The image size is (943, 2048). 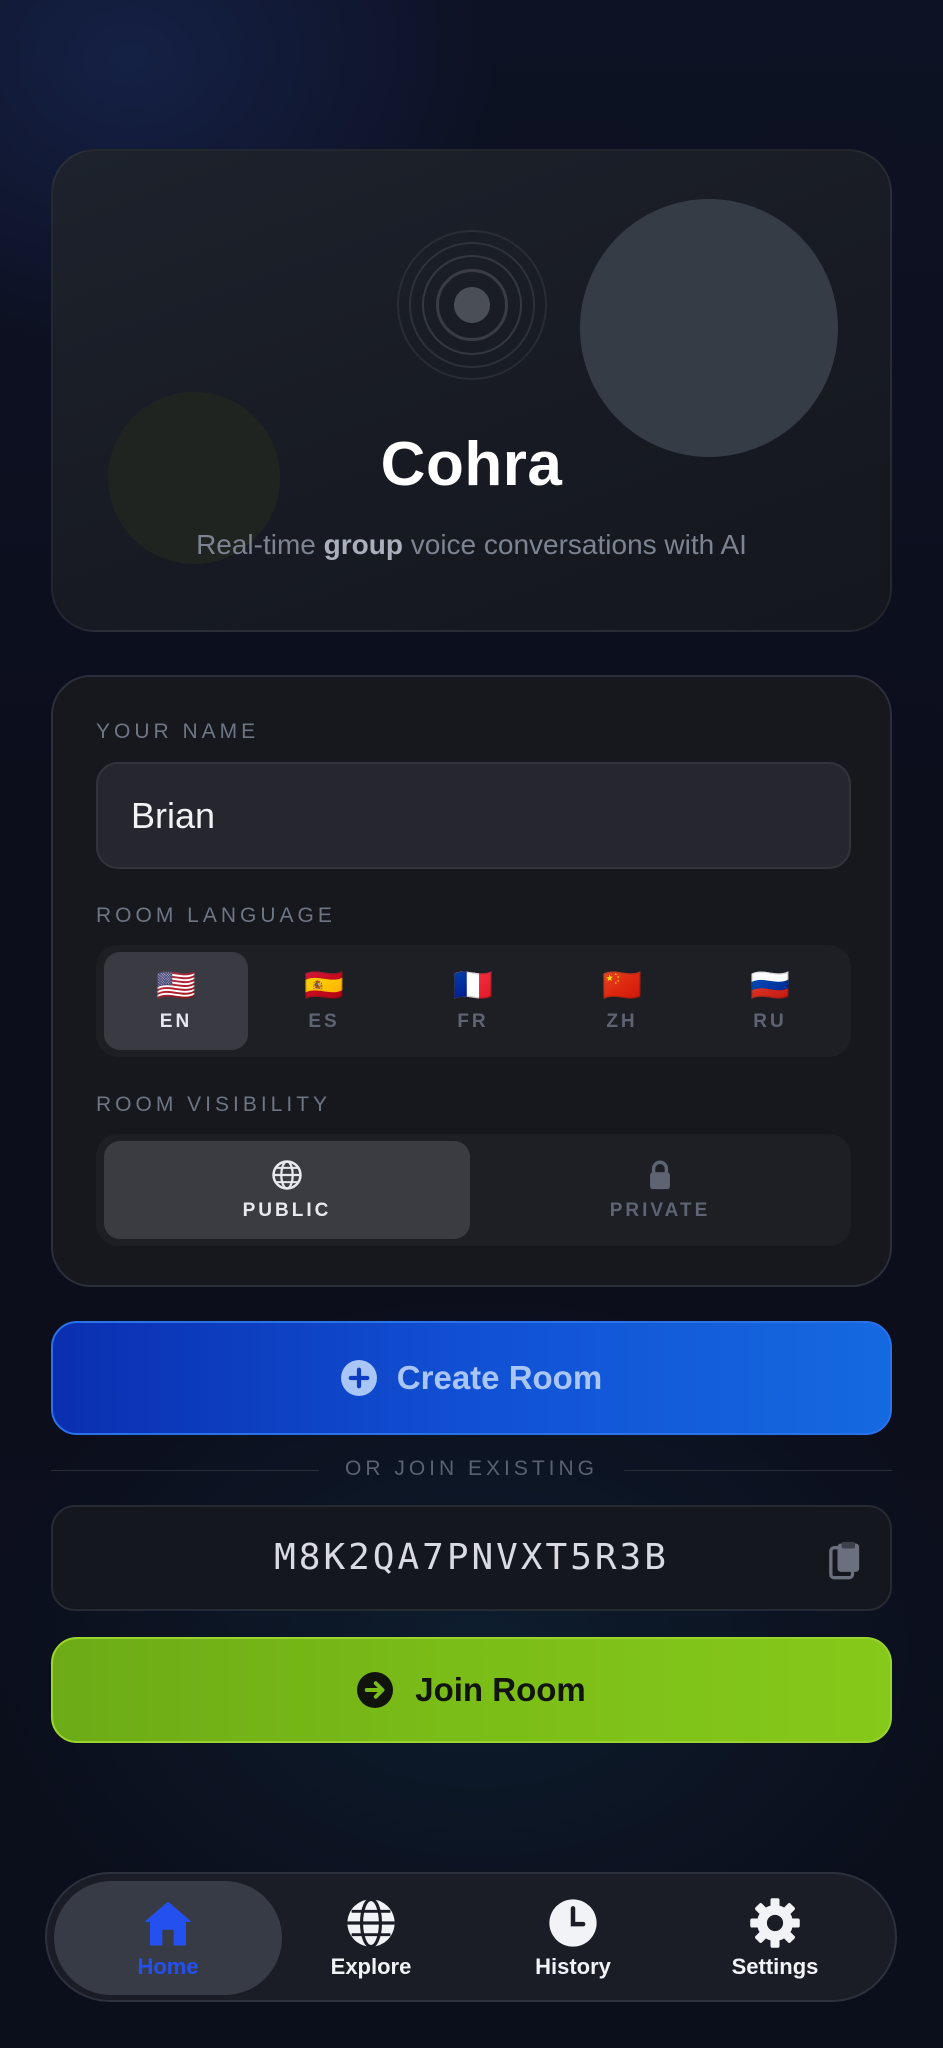 I want to click on visibility-option-private: PRIVATE, so click(x=660, y=1190).